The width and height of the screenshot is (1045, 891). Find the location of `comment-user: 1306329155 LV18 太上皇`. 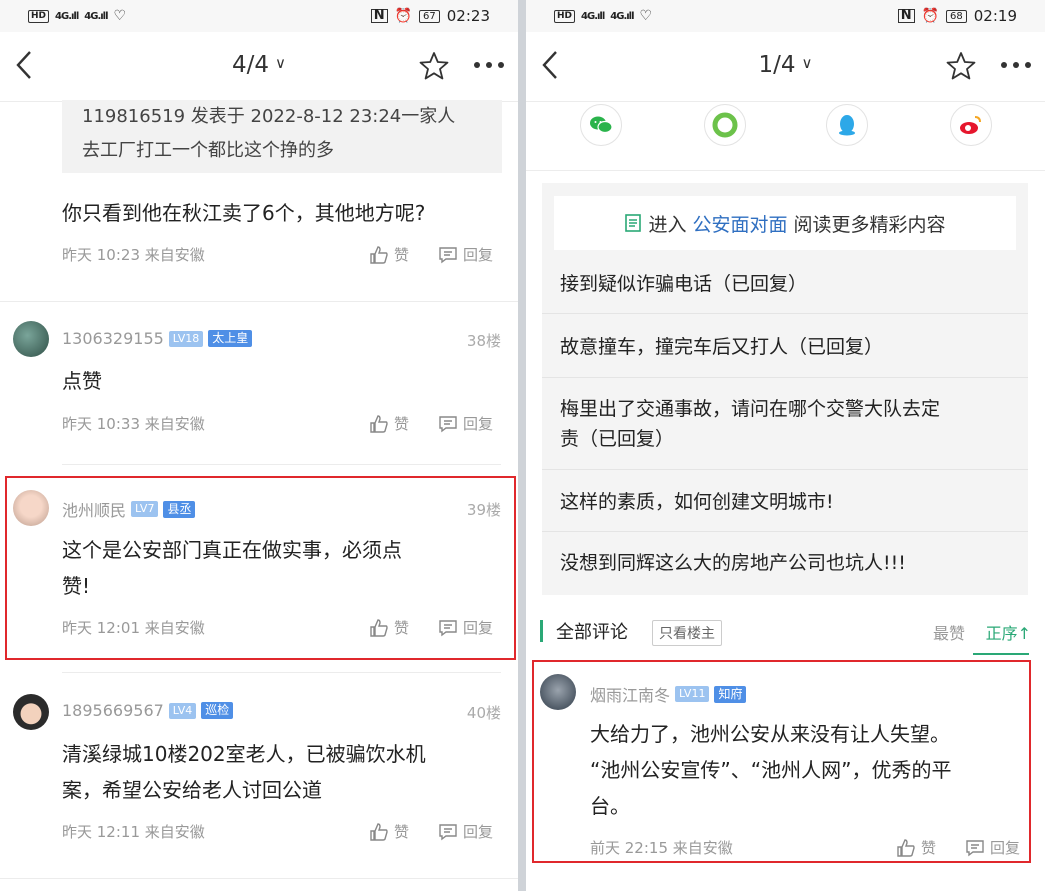

comment-user: 1306329155 LV18 太上皇 is located at coordinates (157, 338).